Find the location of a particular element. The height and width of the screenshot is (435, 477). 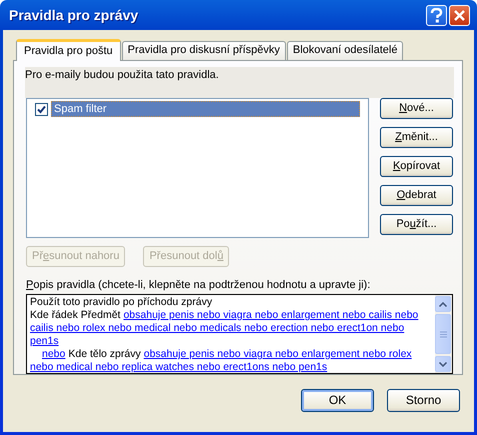

instruction-text: Pro e-maily budou použita tato pravidla. is located at coordinates (239, 82).